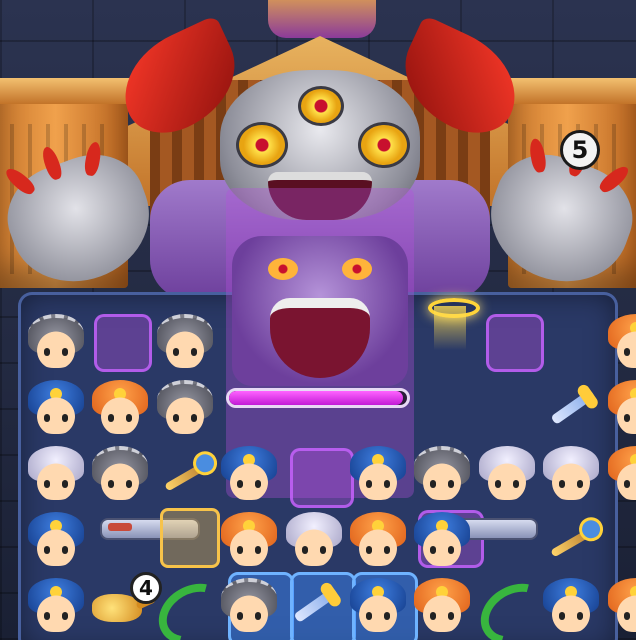 The image size is (636, 640). I want to click on mini-boss-tile, so click(320, 311).